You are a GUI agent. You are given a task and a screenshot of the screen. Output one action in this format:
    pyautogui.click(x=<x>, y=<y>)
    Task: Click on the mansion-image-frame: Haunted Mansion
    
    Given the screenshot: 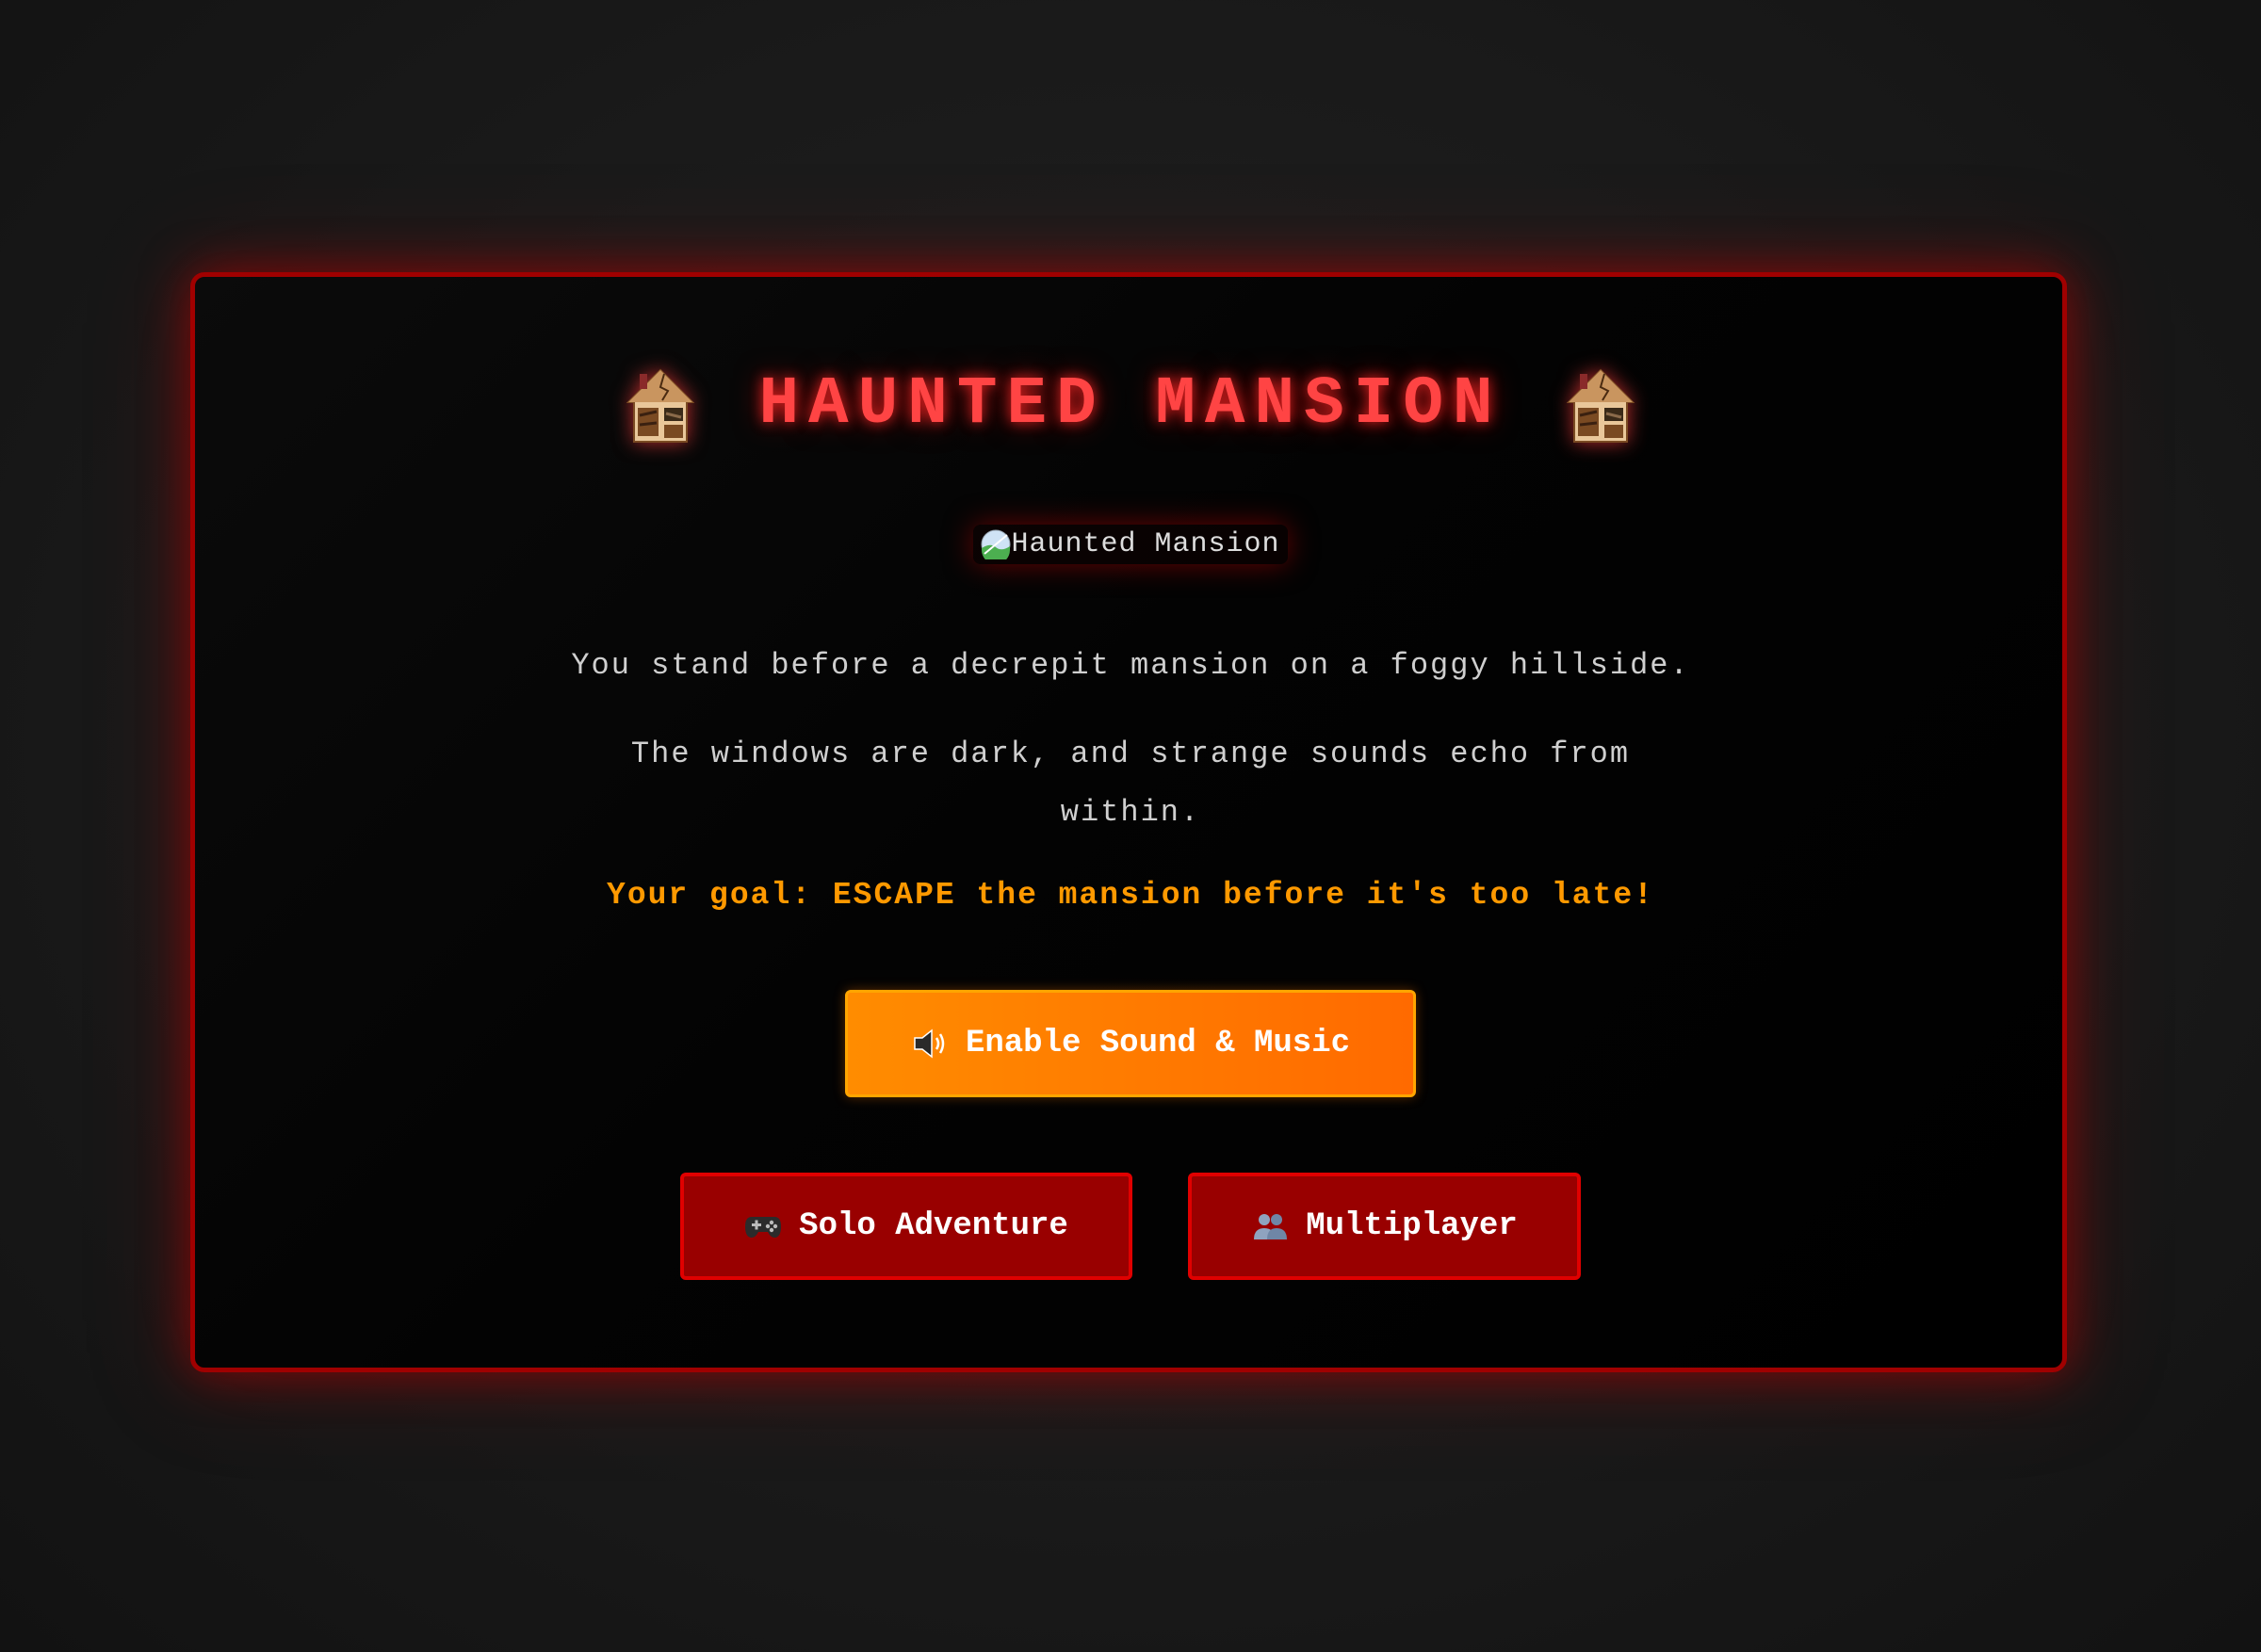 What is the action you would take?
    pyautogui.click(x=1130, y=544)
    